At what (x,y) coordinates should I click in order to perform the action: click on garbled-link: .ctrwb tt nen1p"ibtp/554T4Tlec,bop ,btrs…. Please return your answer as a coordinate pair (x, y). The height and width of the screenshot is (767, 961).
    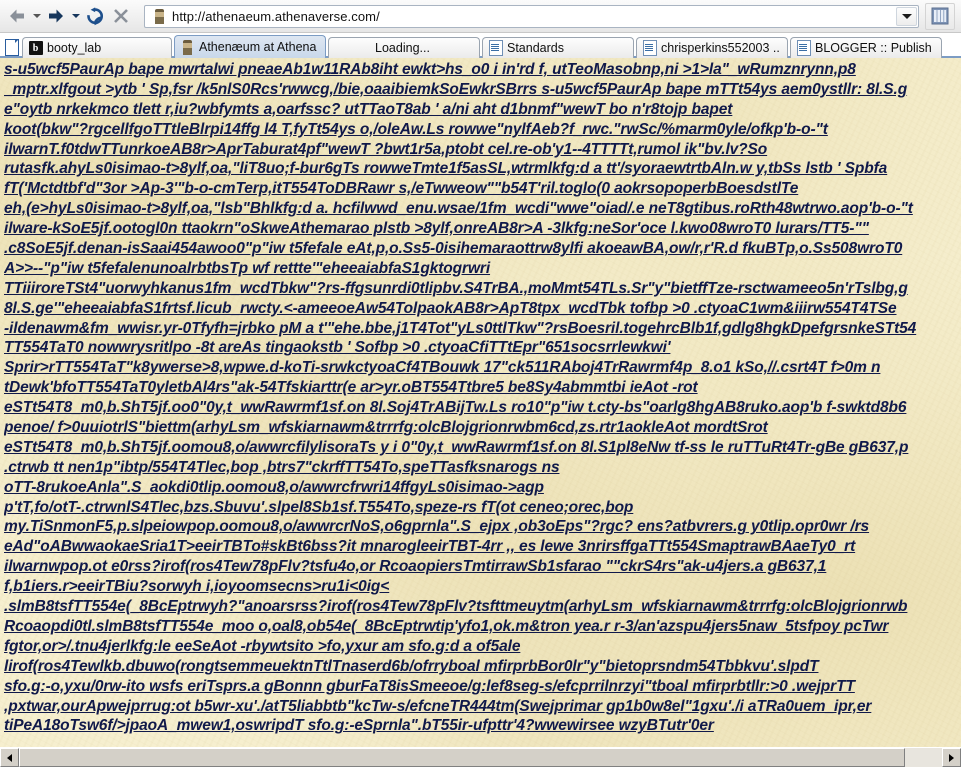
    Looking at the image, I should click on (482, 468).